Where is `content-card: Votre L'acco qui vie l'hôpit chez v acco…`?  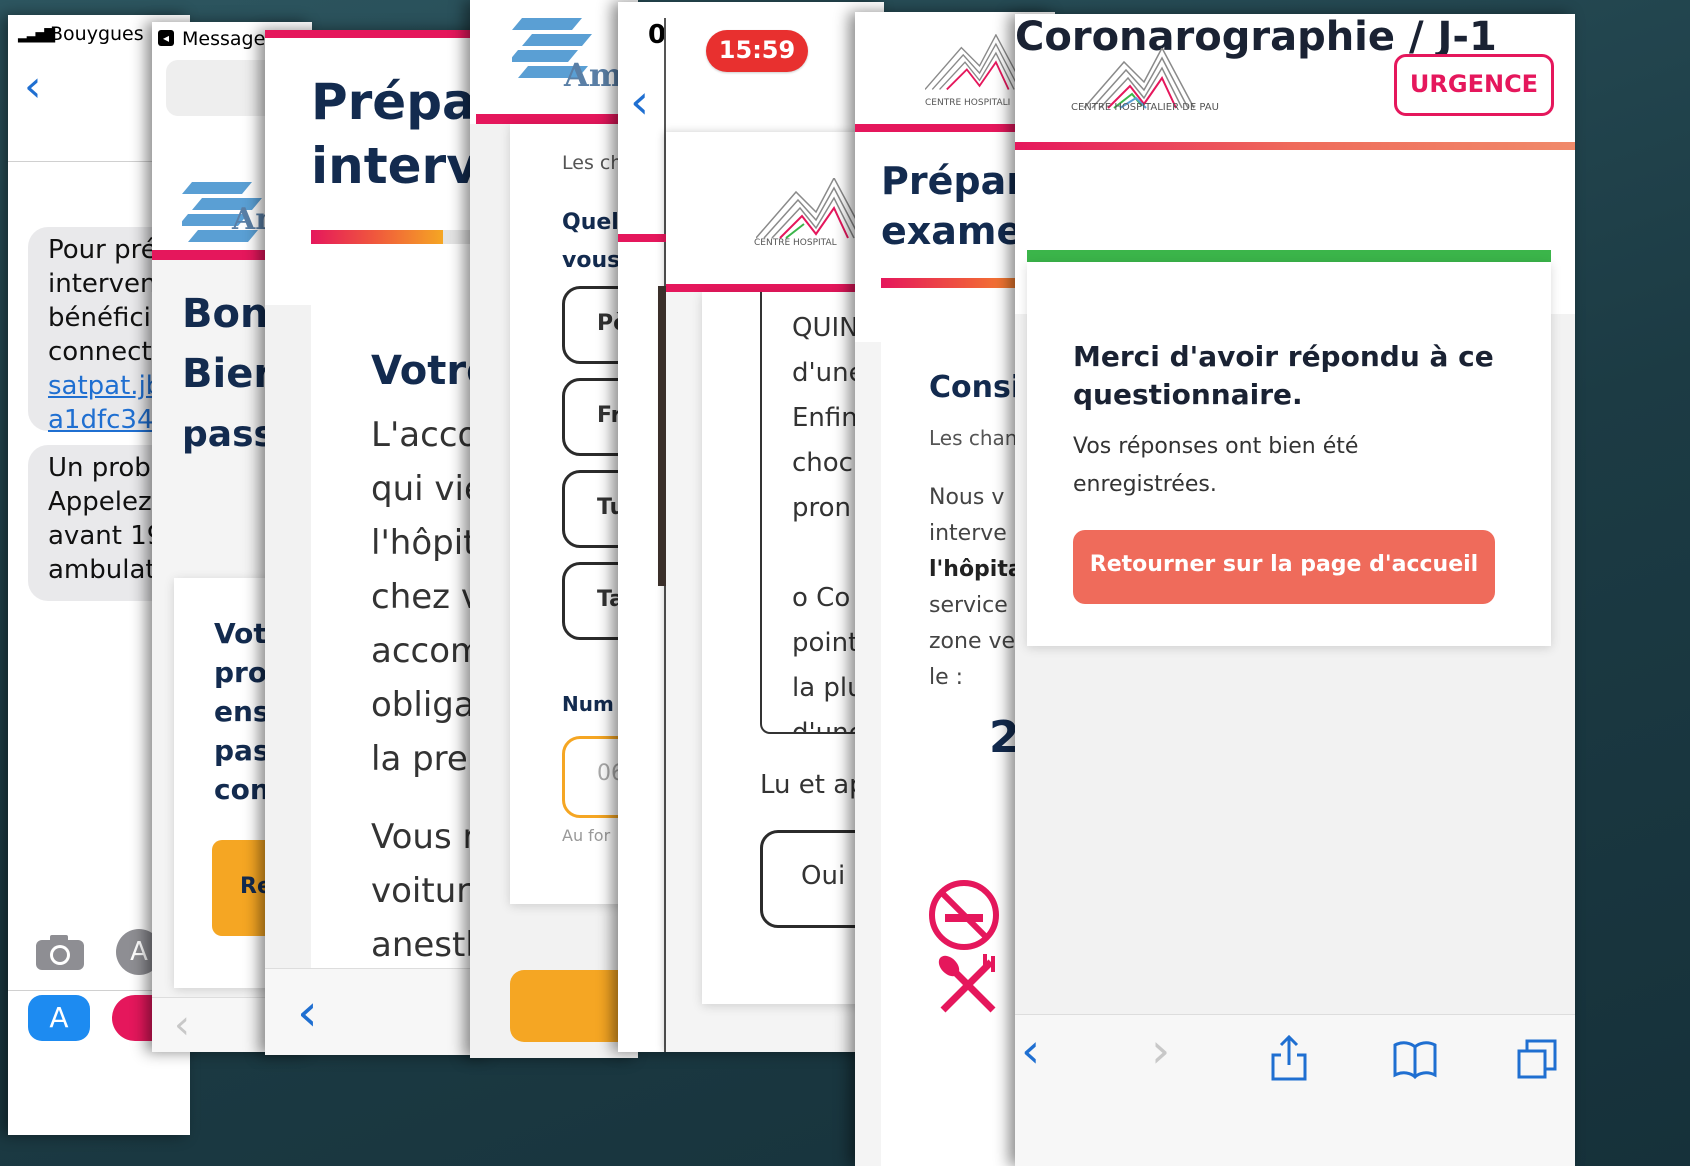
content-card: Votre L'acco qui vie l'hôpit chez v acco… is located at coordinates (402, 638).